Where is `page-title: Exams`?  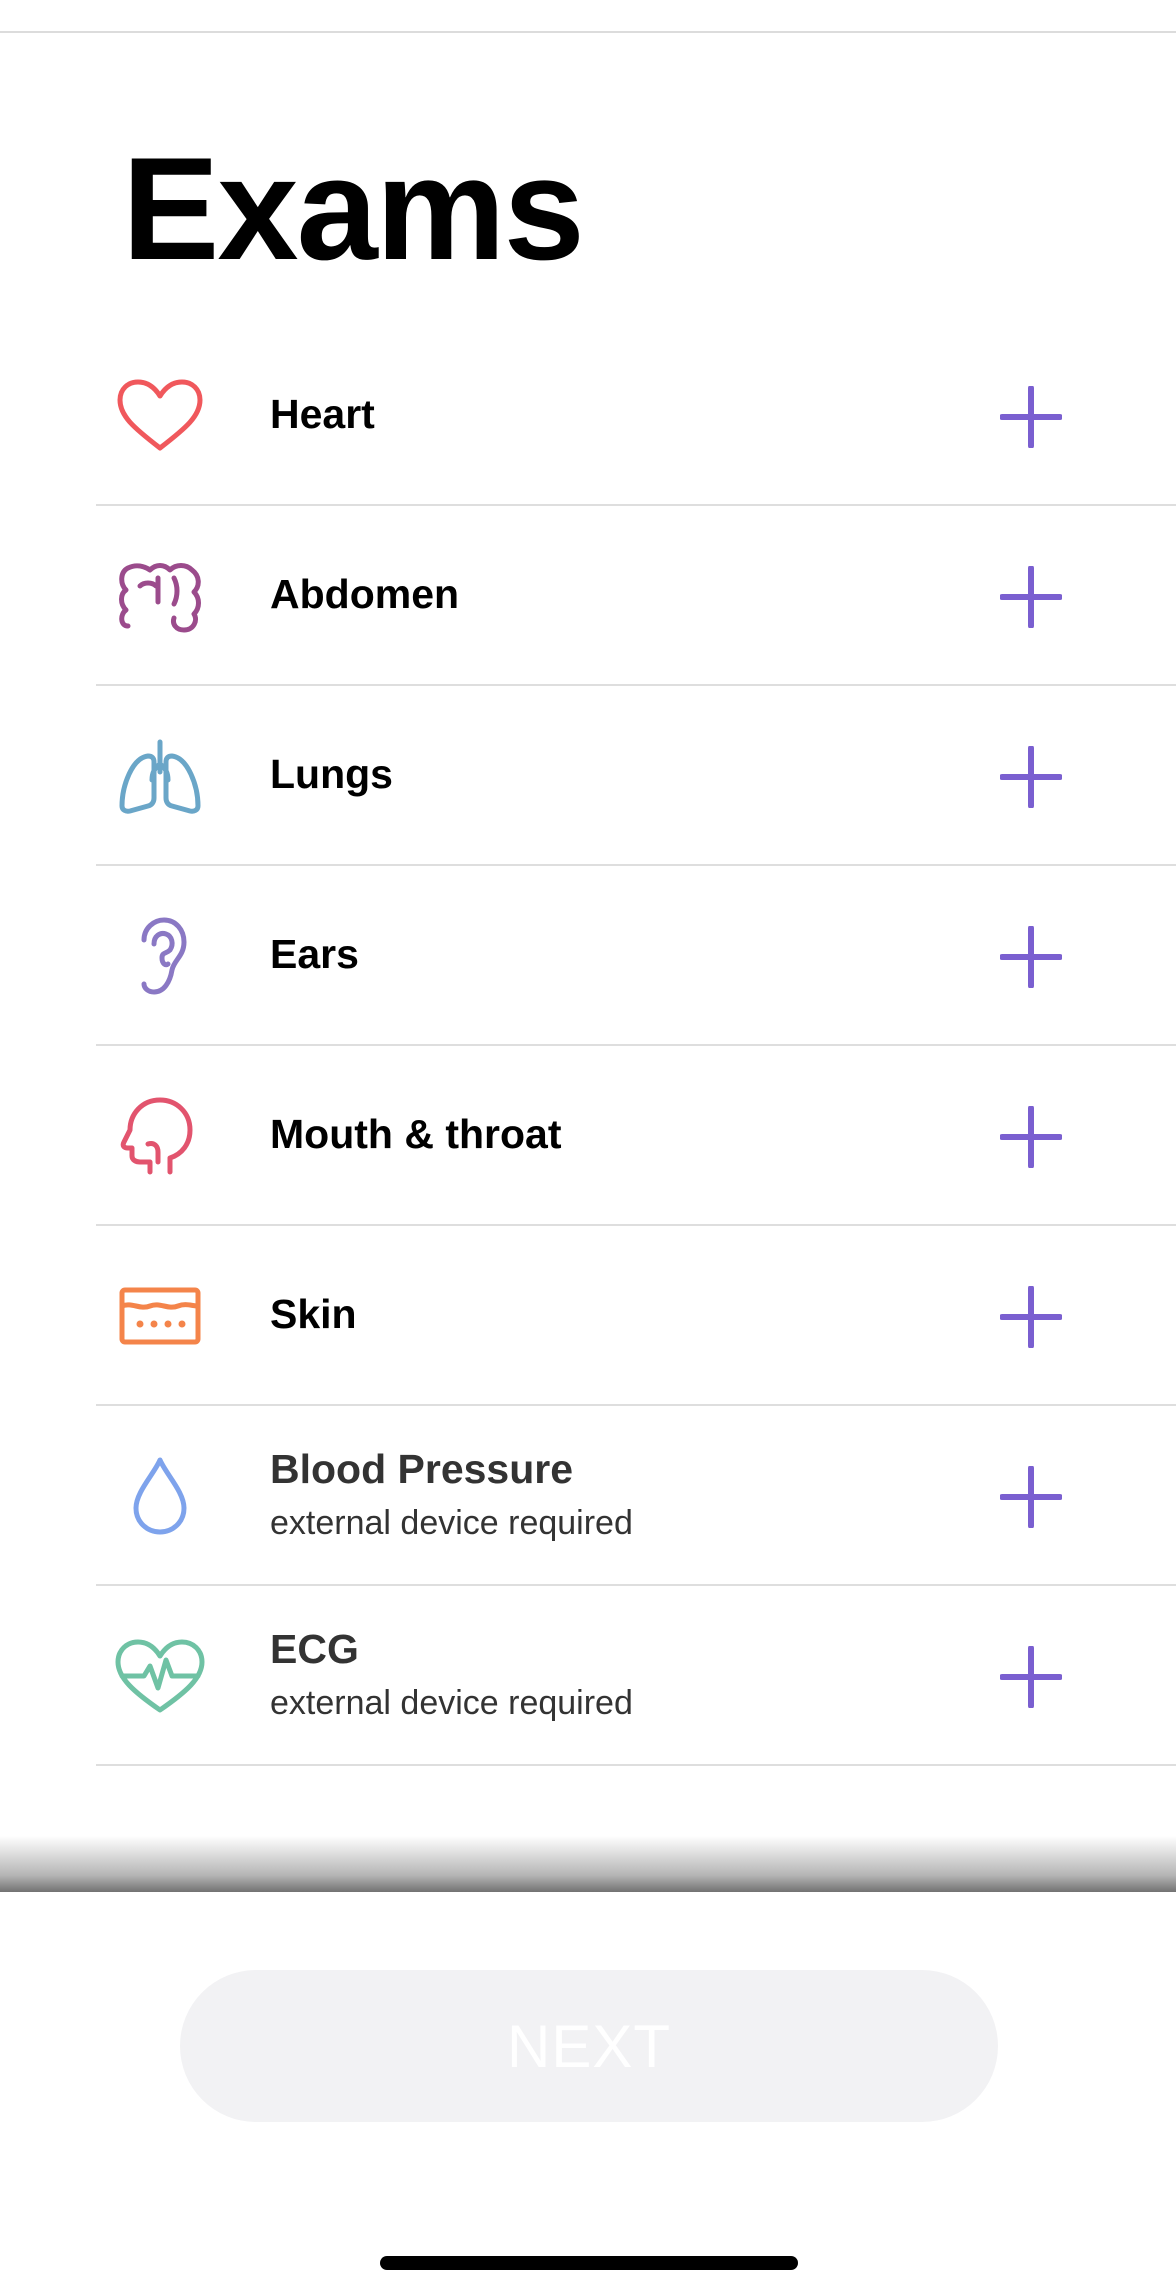
page-title: Exams is located at coordinates (353, 208).